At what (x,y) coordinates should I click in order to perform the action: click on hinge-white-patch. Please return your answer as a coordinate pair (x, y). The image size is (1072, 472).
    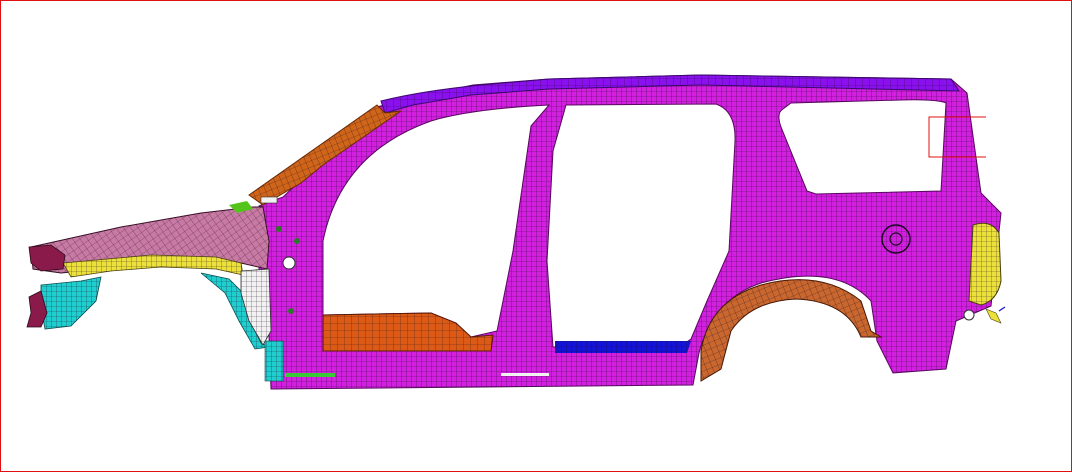
    Looking at the image, I should click on (269, 200).